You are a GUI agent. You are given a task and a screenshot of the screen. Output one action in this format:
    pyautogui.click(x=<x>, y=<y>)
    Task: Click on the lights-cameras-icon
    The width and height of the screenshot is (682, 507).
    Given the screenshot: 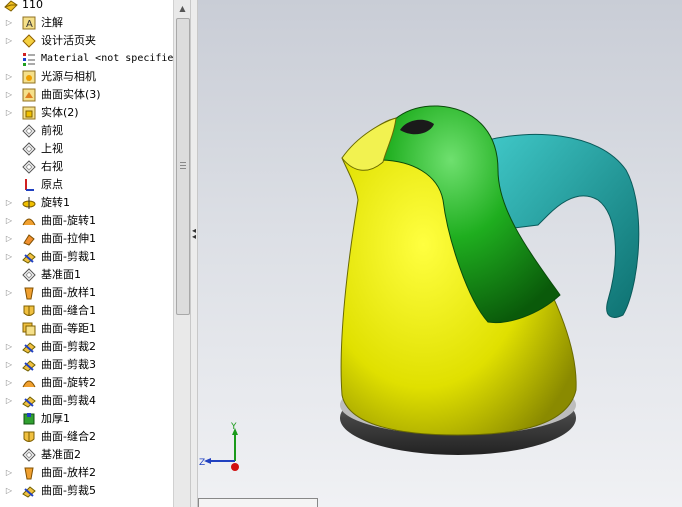 What is the action you would take?
    pyautogui.click(x=29, y=77)
    